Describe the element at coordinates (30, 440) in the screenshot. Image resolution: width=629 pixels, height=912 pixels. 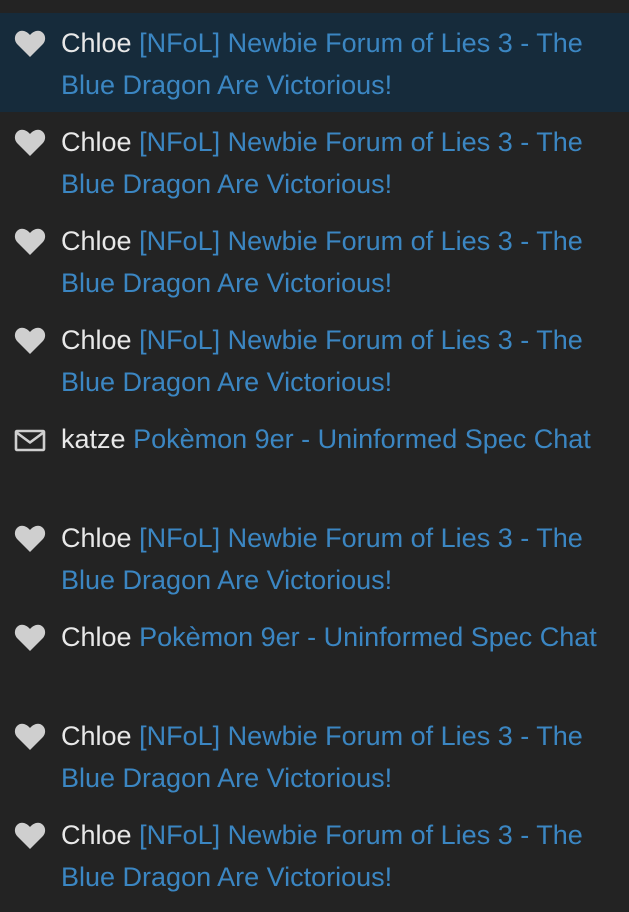
I see `envelope-icon` at that location.